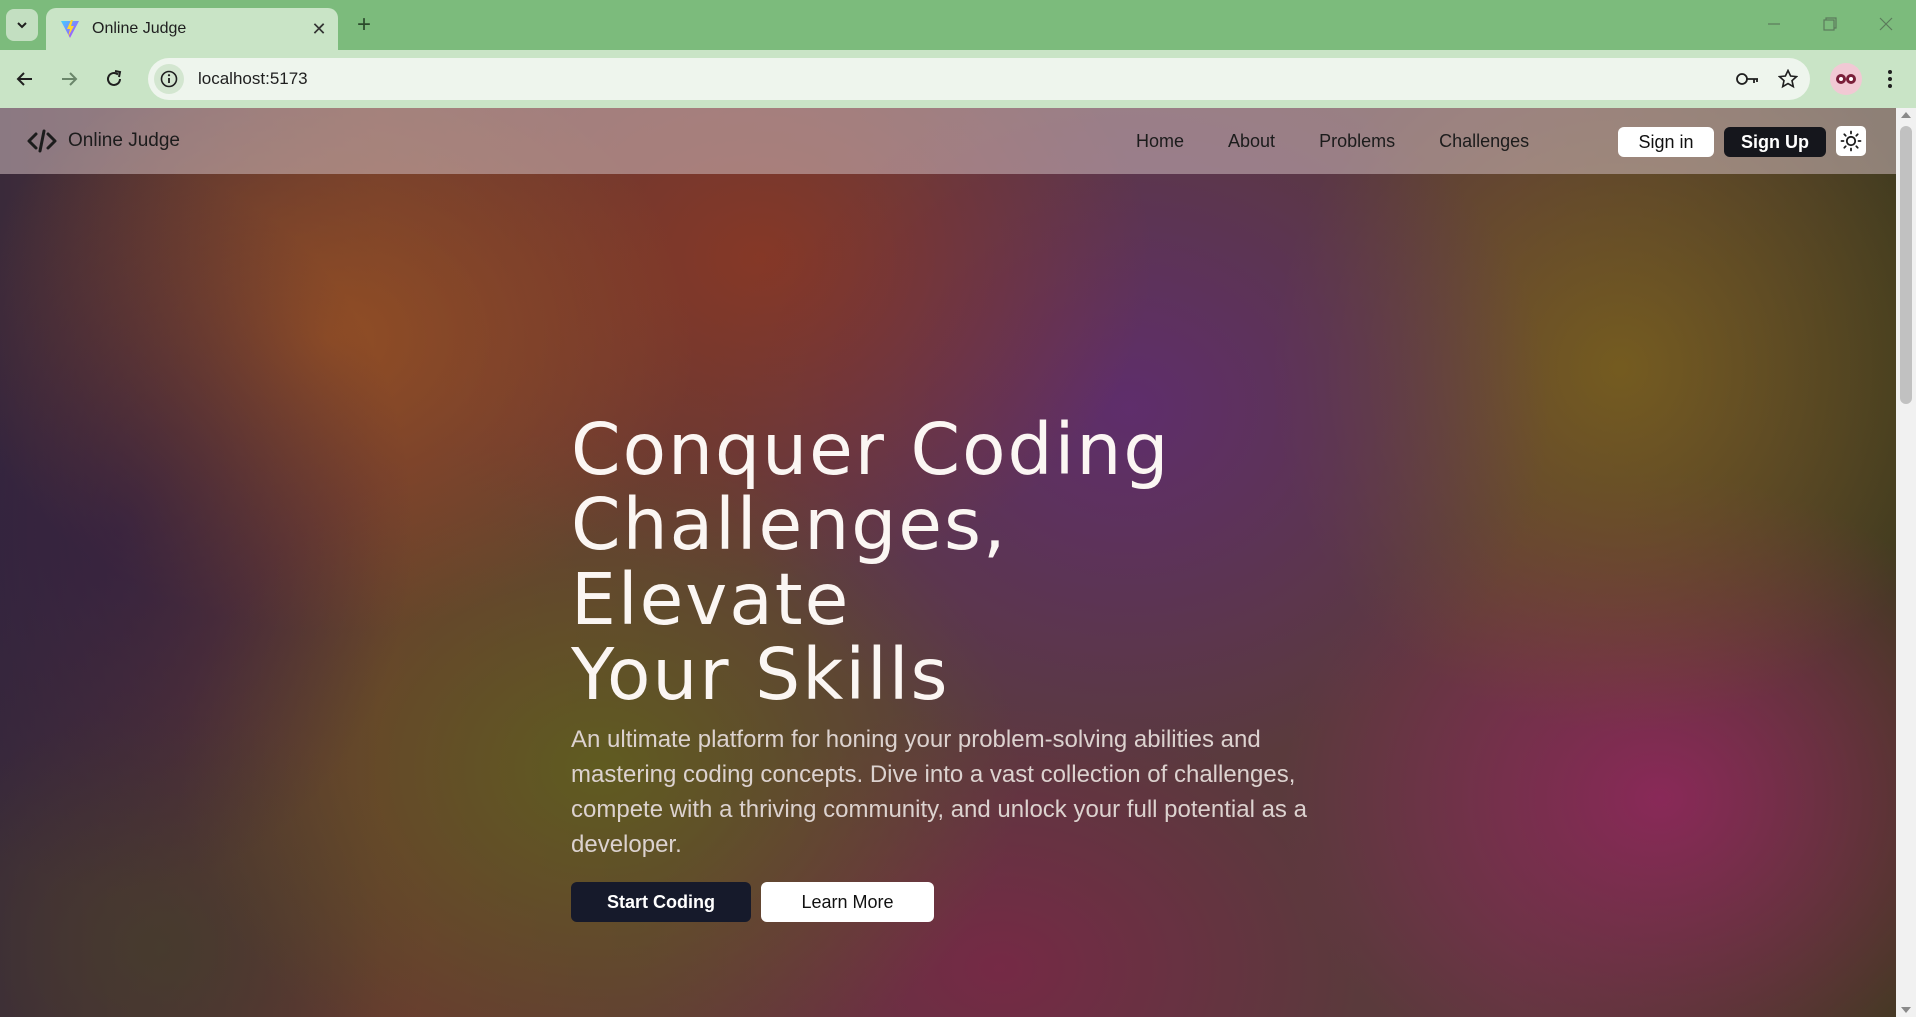 The width and height of the screenshot is (1916, 1017). What do you see at coordinates (661, 902) in the screenshot?
I see `start-coding-button: Start Coding` at bounding box center [661, 902].